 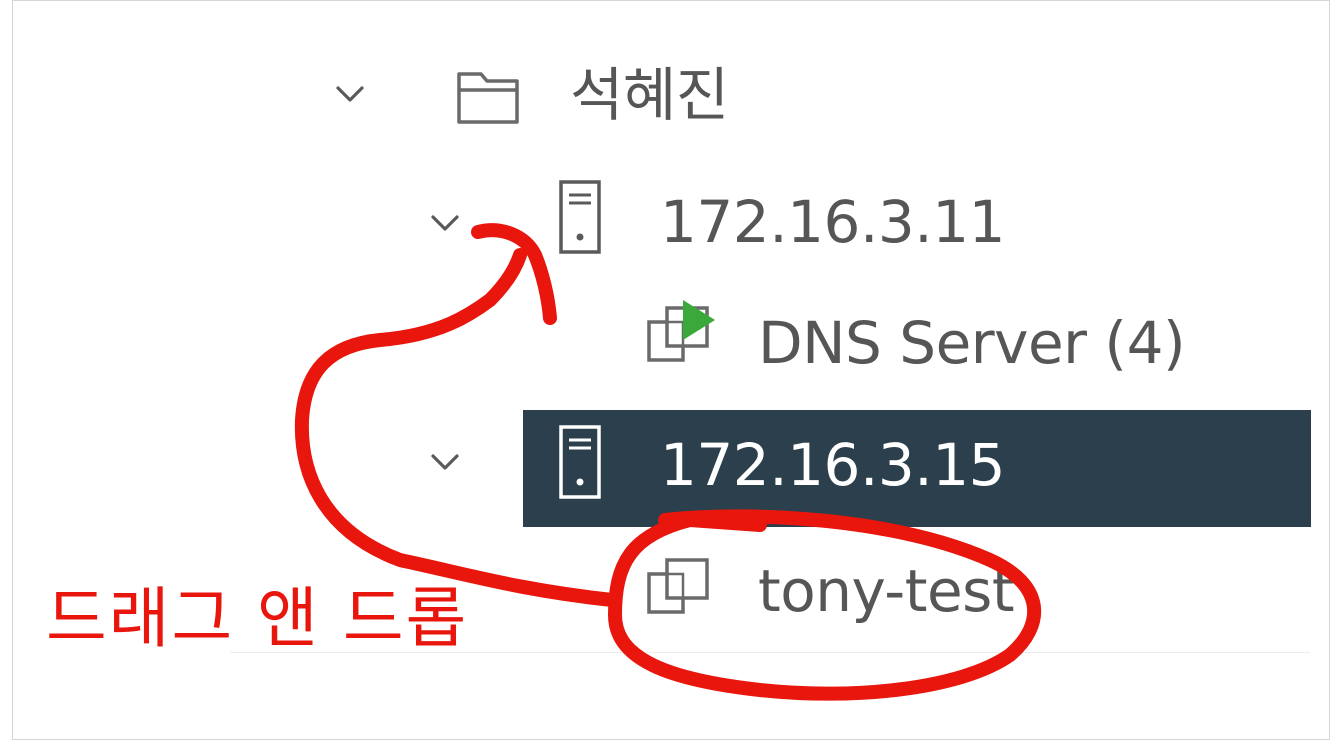 I want to click on host-label: 172.16.3.15, so click(x=833, y=465).